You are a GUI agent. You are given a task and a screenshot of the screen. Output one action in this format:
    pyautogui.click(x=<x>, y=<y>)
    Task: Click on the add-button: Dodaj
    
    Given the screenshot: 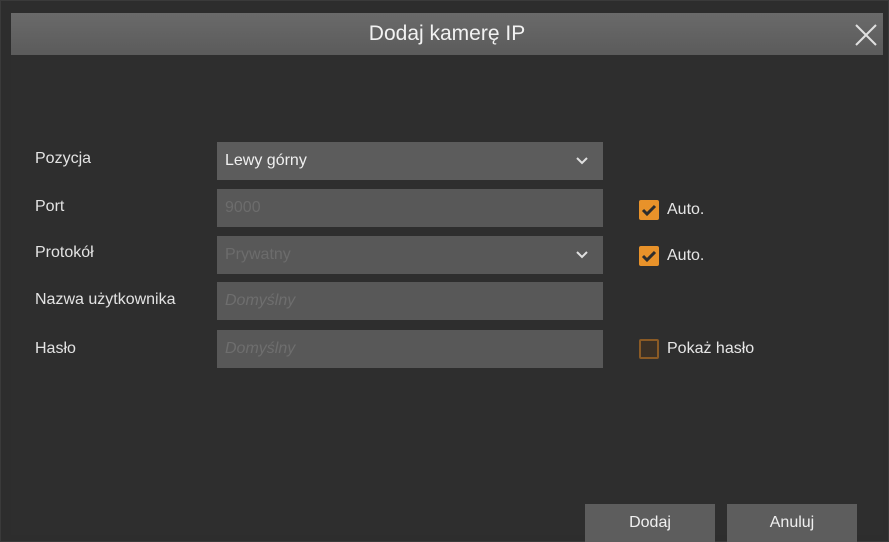 What is the action you would take?
    pyautogui.click(x=650, y=523)
    